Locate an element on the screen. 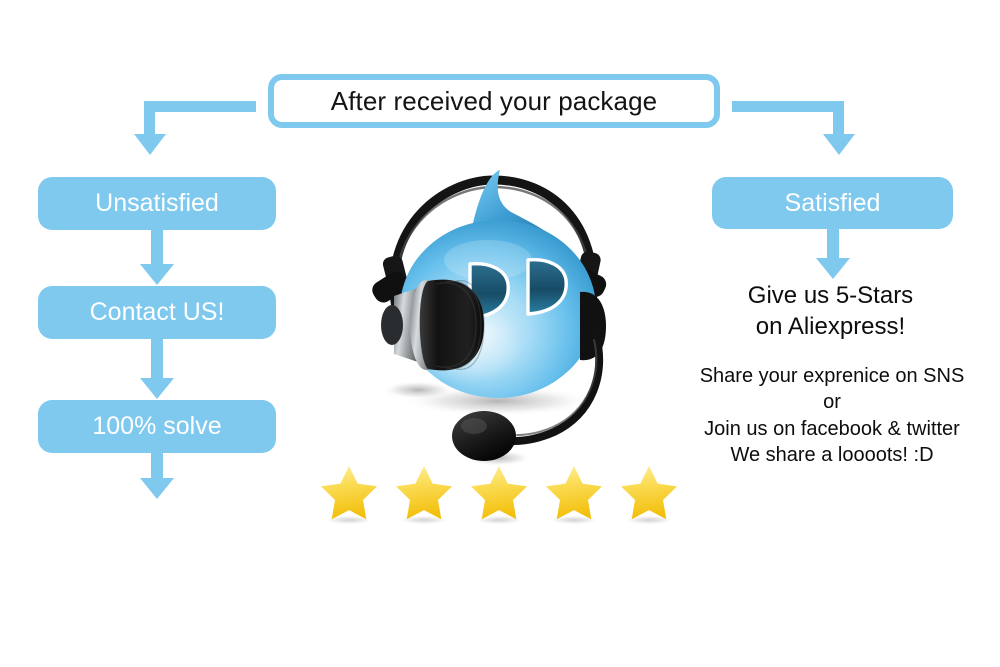 This screenshot has height=667, width=1000. flow-box-unsatisfied: Unsatisfied is located at coordinates (157, 203).